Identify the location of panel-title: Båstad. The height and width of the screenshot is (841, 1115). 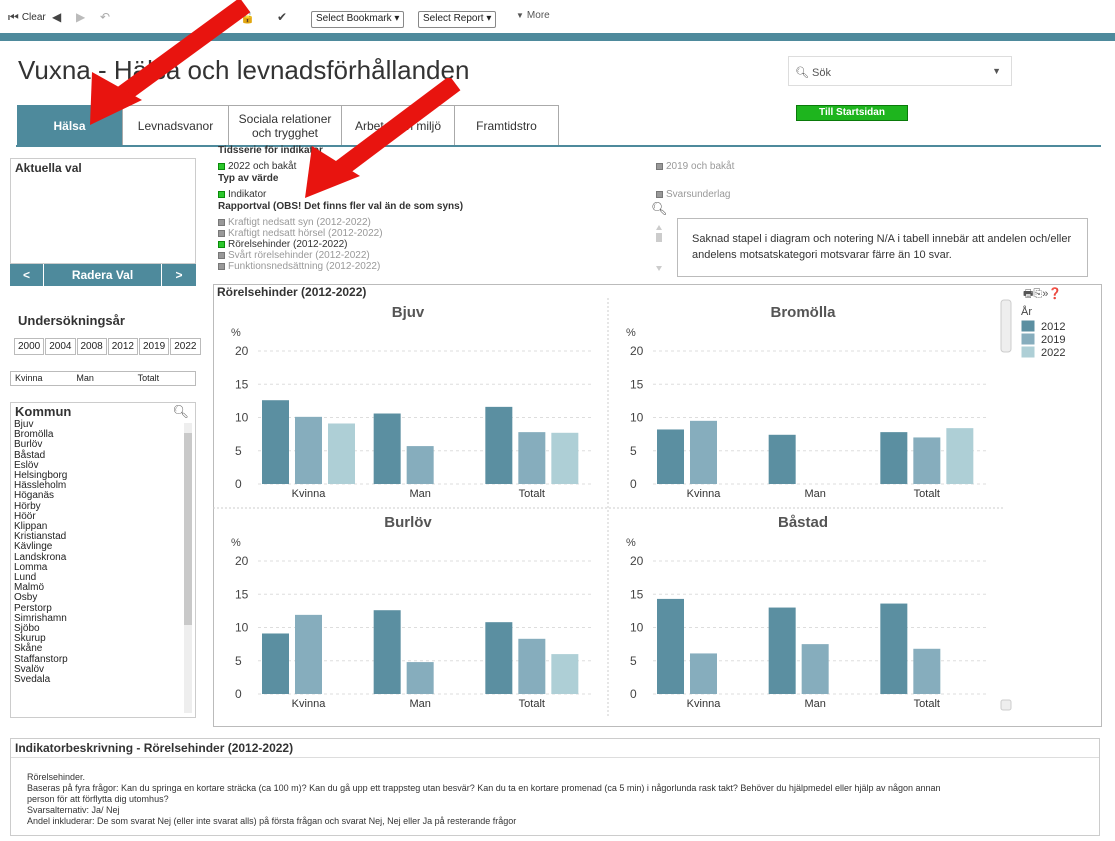
(803, 522).